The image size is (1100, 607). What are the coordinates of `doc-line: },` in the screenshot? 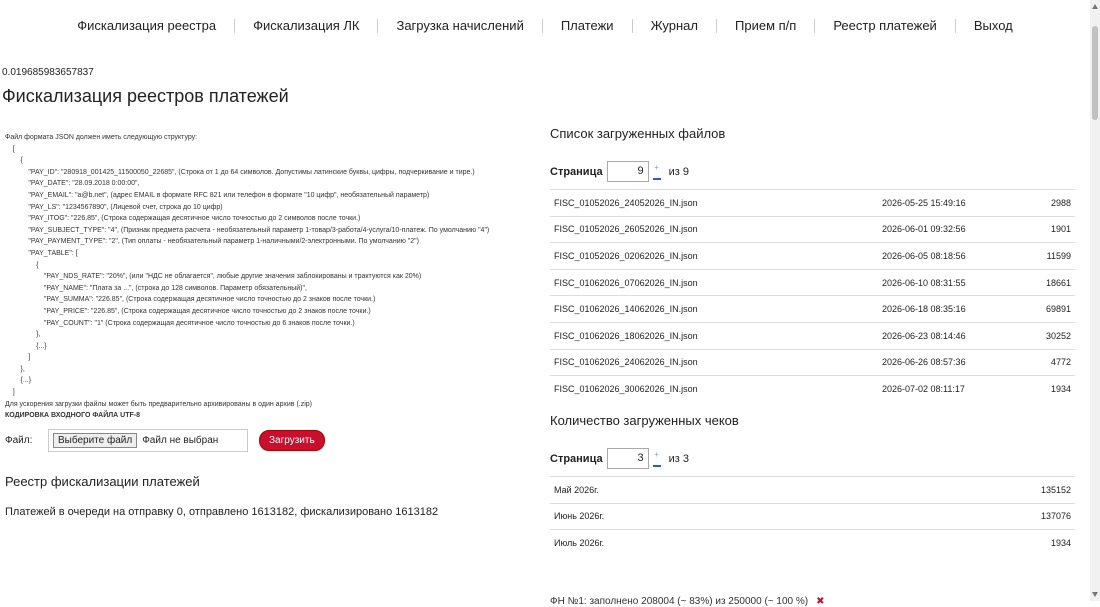 It's located at (23, 335).